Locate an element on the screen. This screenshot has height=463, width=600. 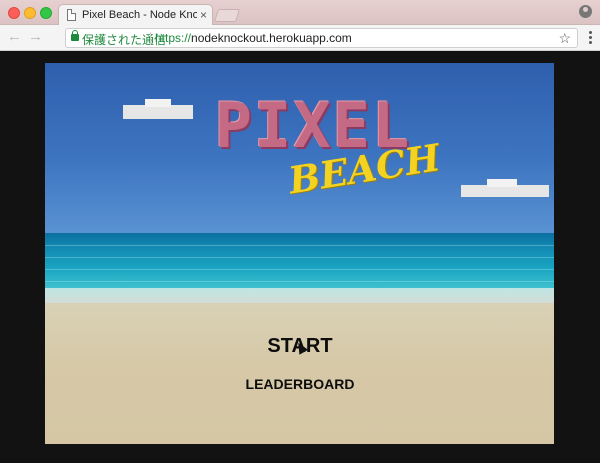
document-icon is located at coordinates (71, 15).